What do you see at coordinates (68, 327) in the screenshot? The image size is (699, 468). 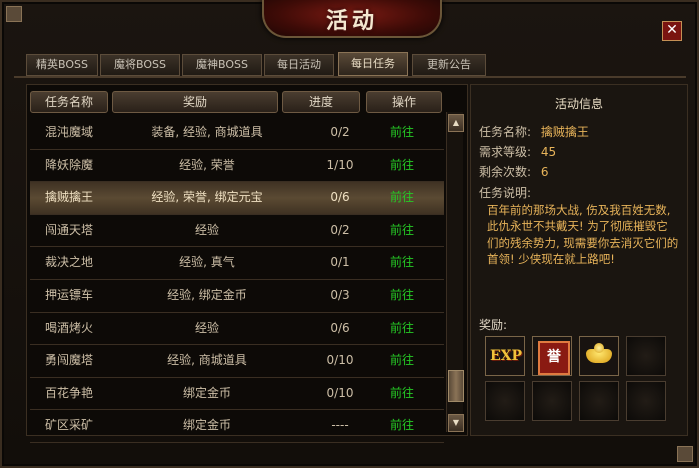 I see `task-name: 喝酒烤火` at bounding box center [68, 327].